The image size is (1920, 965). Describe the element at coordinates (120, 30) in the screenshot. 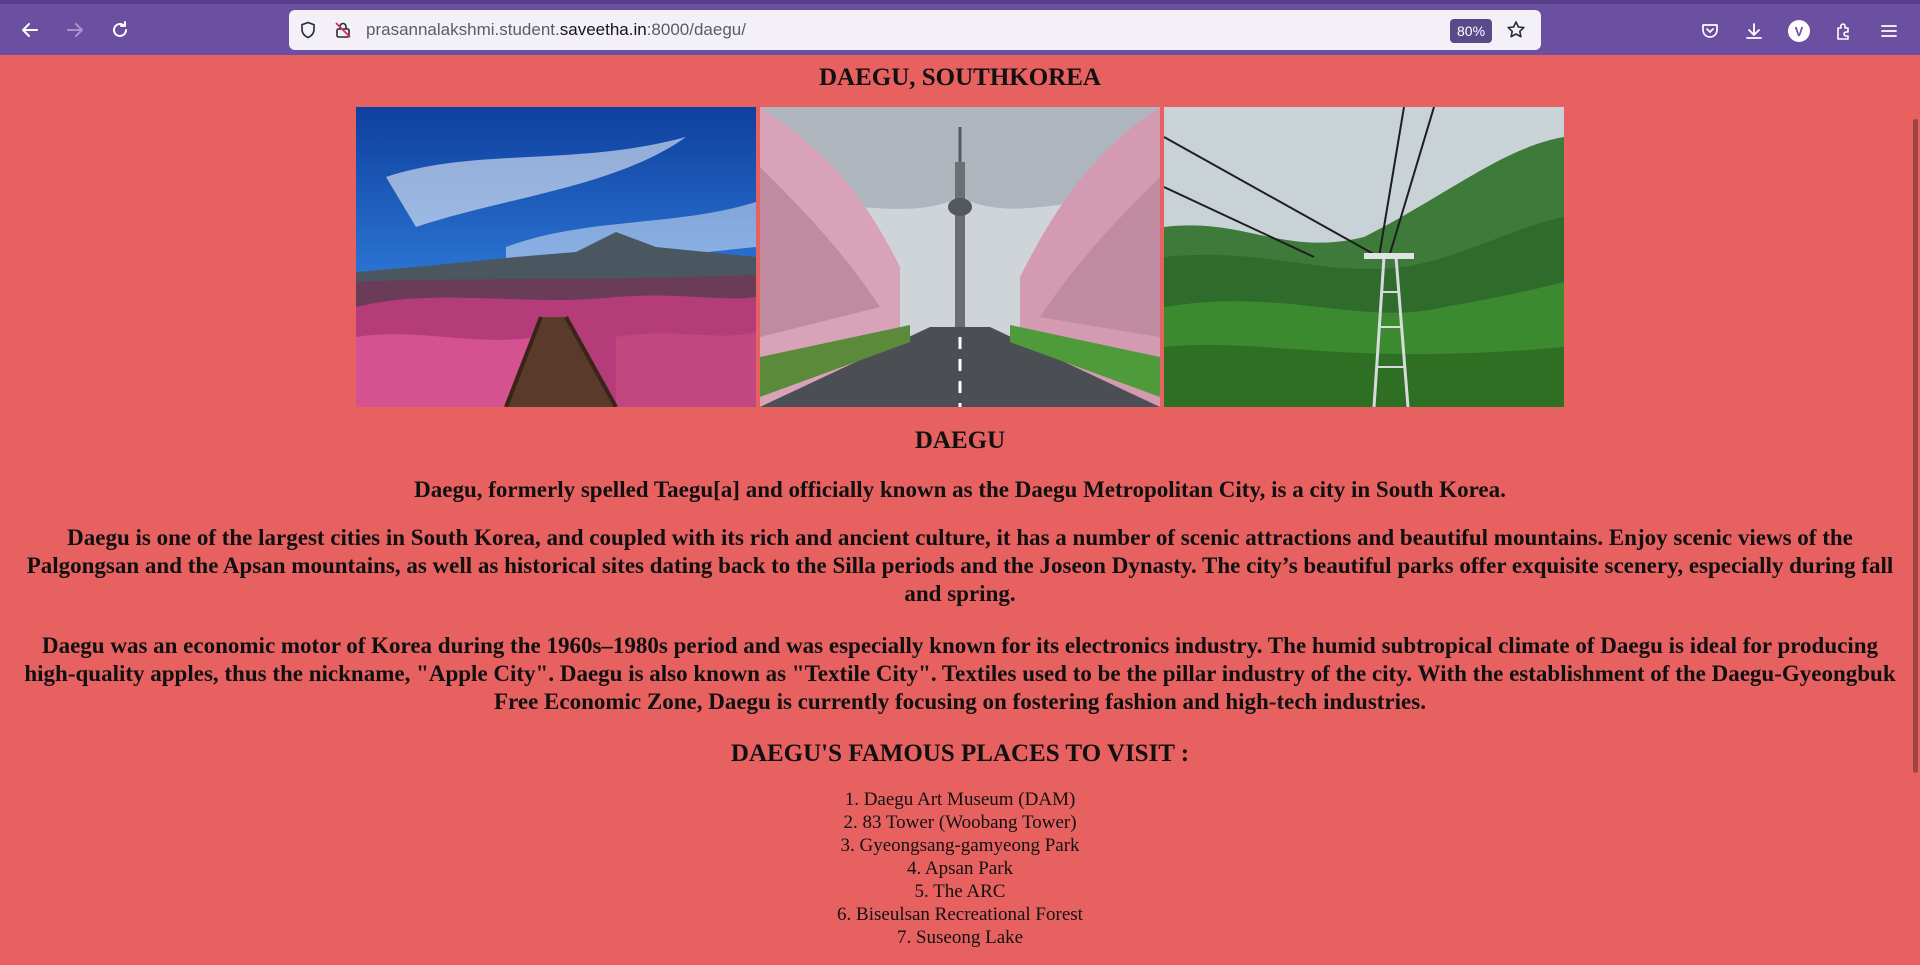

I see `reload-icon` at that location.